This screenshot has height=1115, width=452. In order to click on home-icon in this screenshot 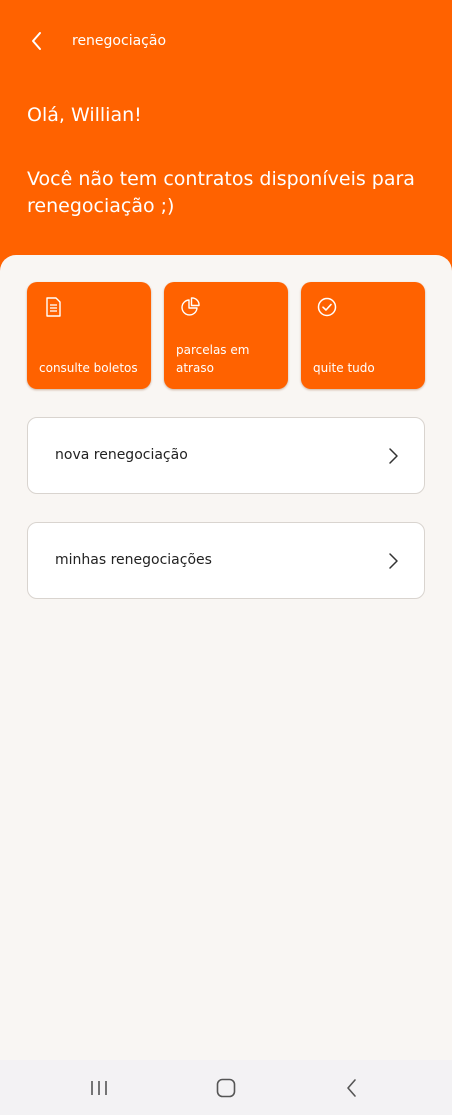, I will do `click(226, 1088)`.